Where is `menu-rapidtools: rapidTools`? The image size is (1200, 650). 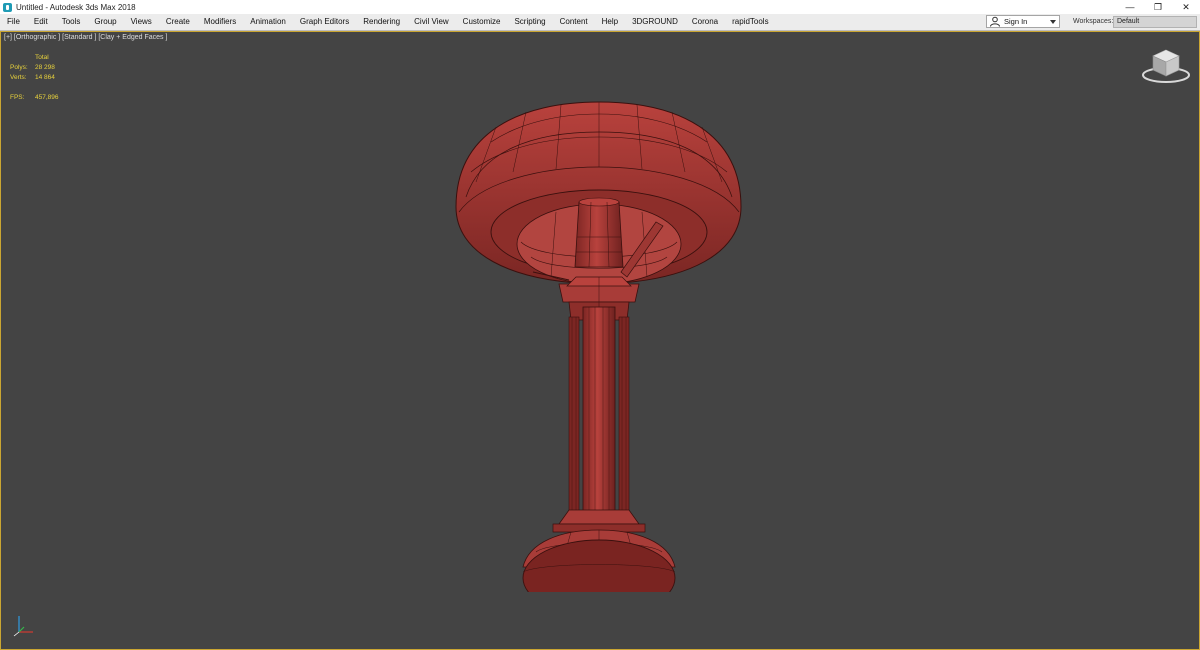
menu-rapidtools: rapidTools is located at coordinates (750, 22).